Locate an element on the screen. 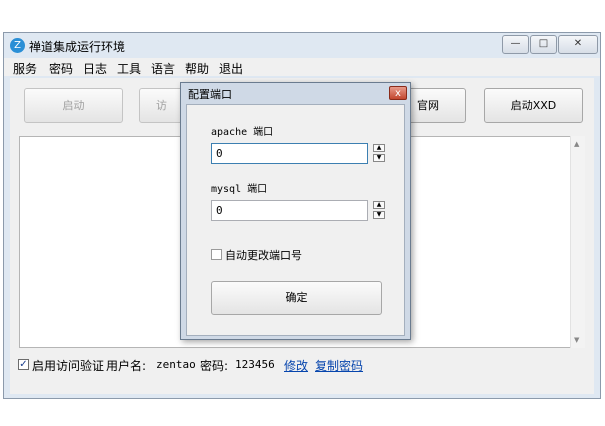 Image resolution: width=605 pixels, height=426 pixels. mysql-spin-up-icon: ▲ is located at coordinates (379, 205).